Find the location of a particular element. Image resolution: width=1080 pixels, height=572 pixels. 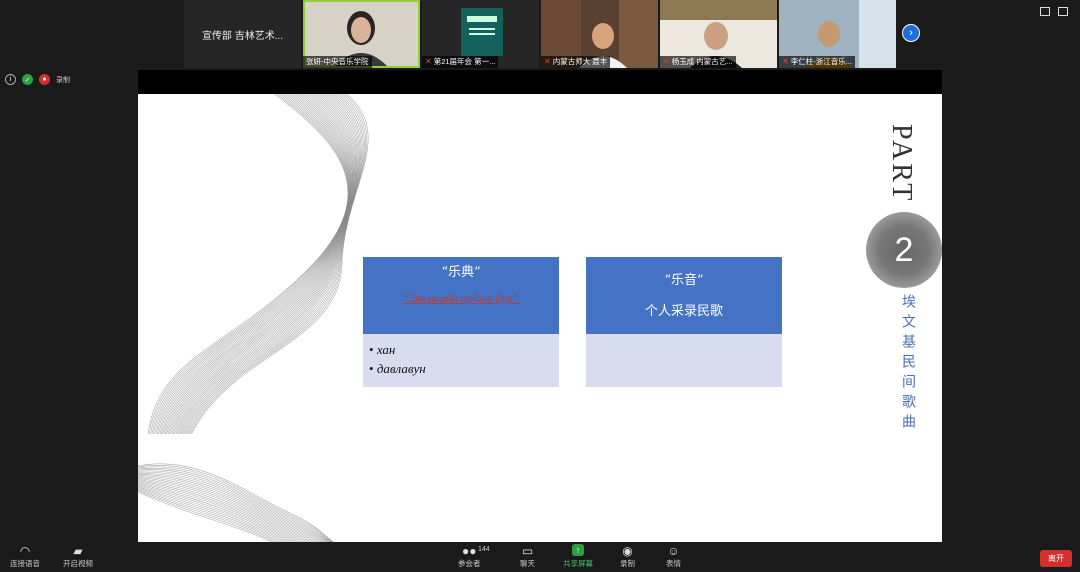

audio-button: ◠ 连接语音 is located at coordinates (25, 556).